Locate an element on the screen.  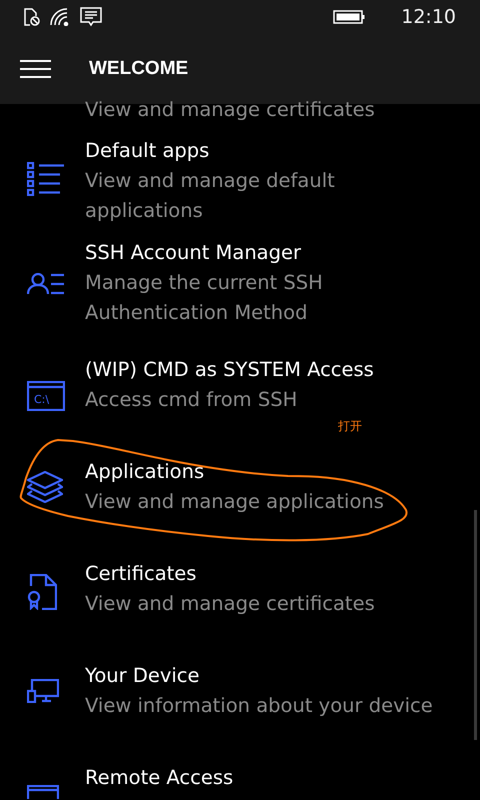
item-description: View information about your device is located at coordinates (259, 706).